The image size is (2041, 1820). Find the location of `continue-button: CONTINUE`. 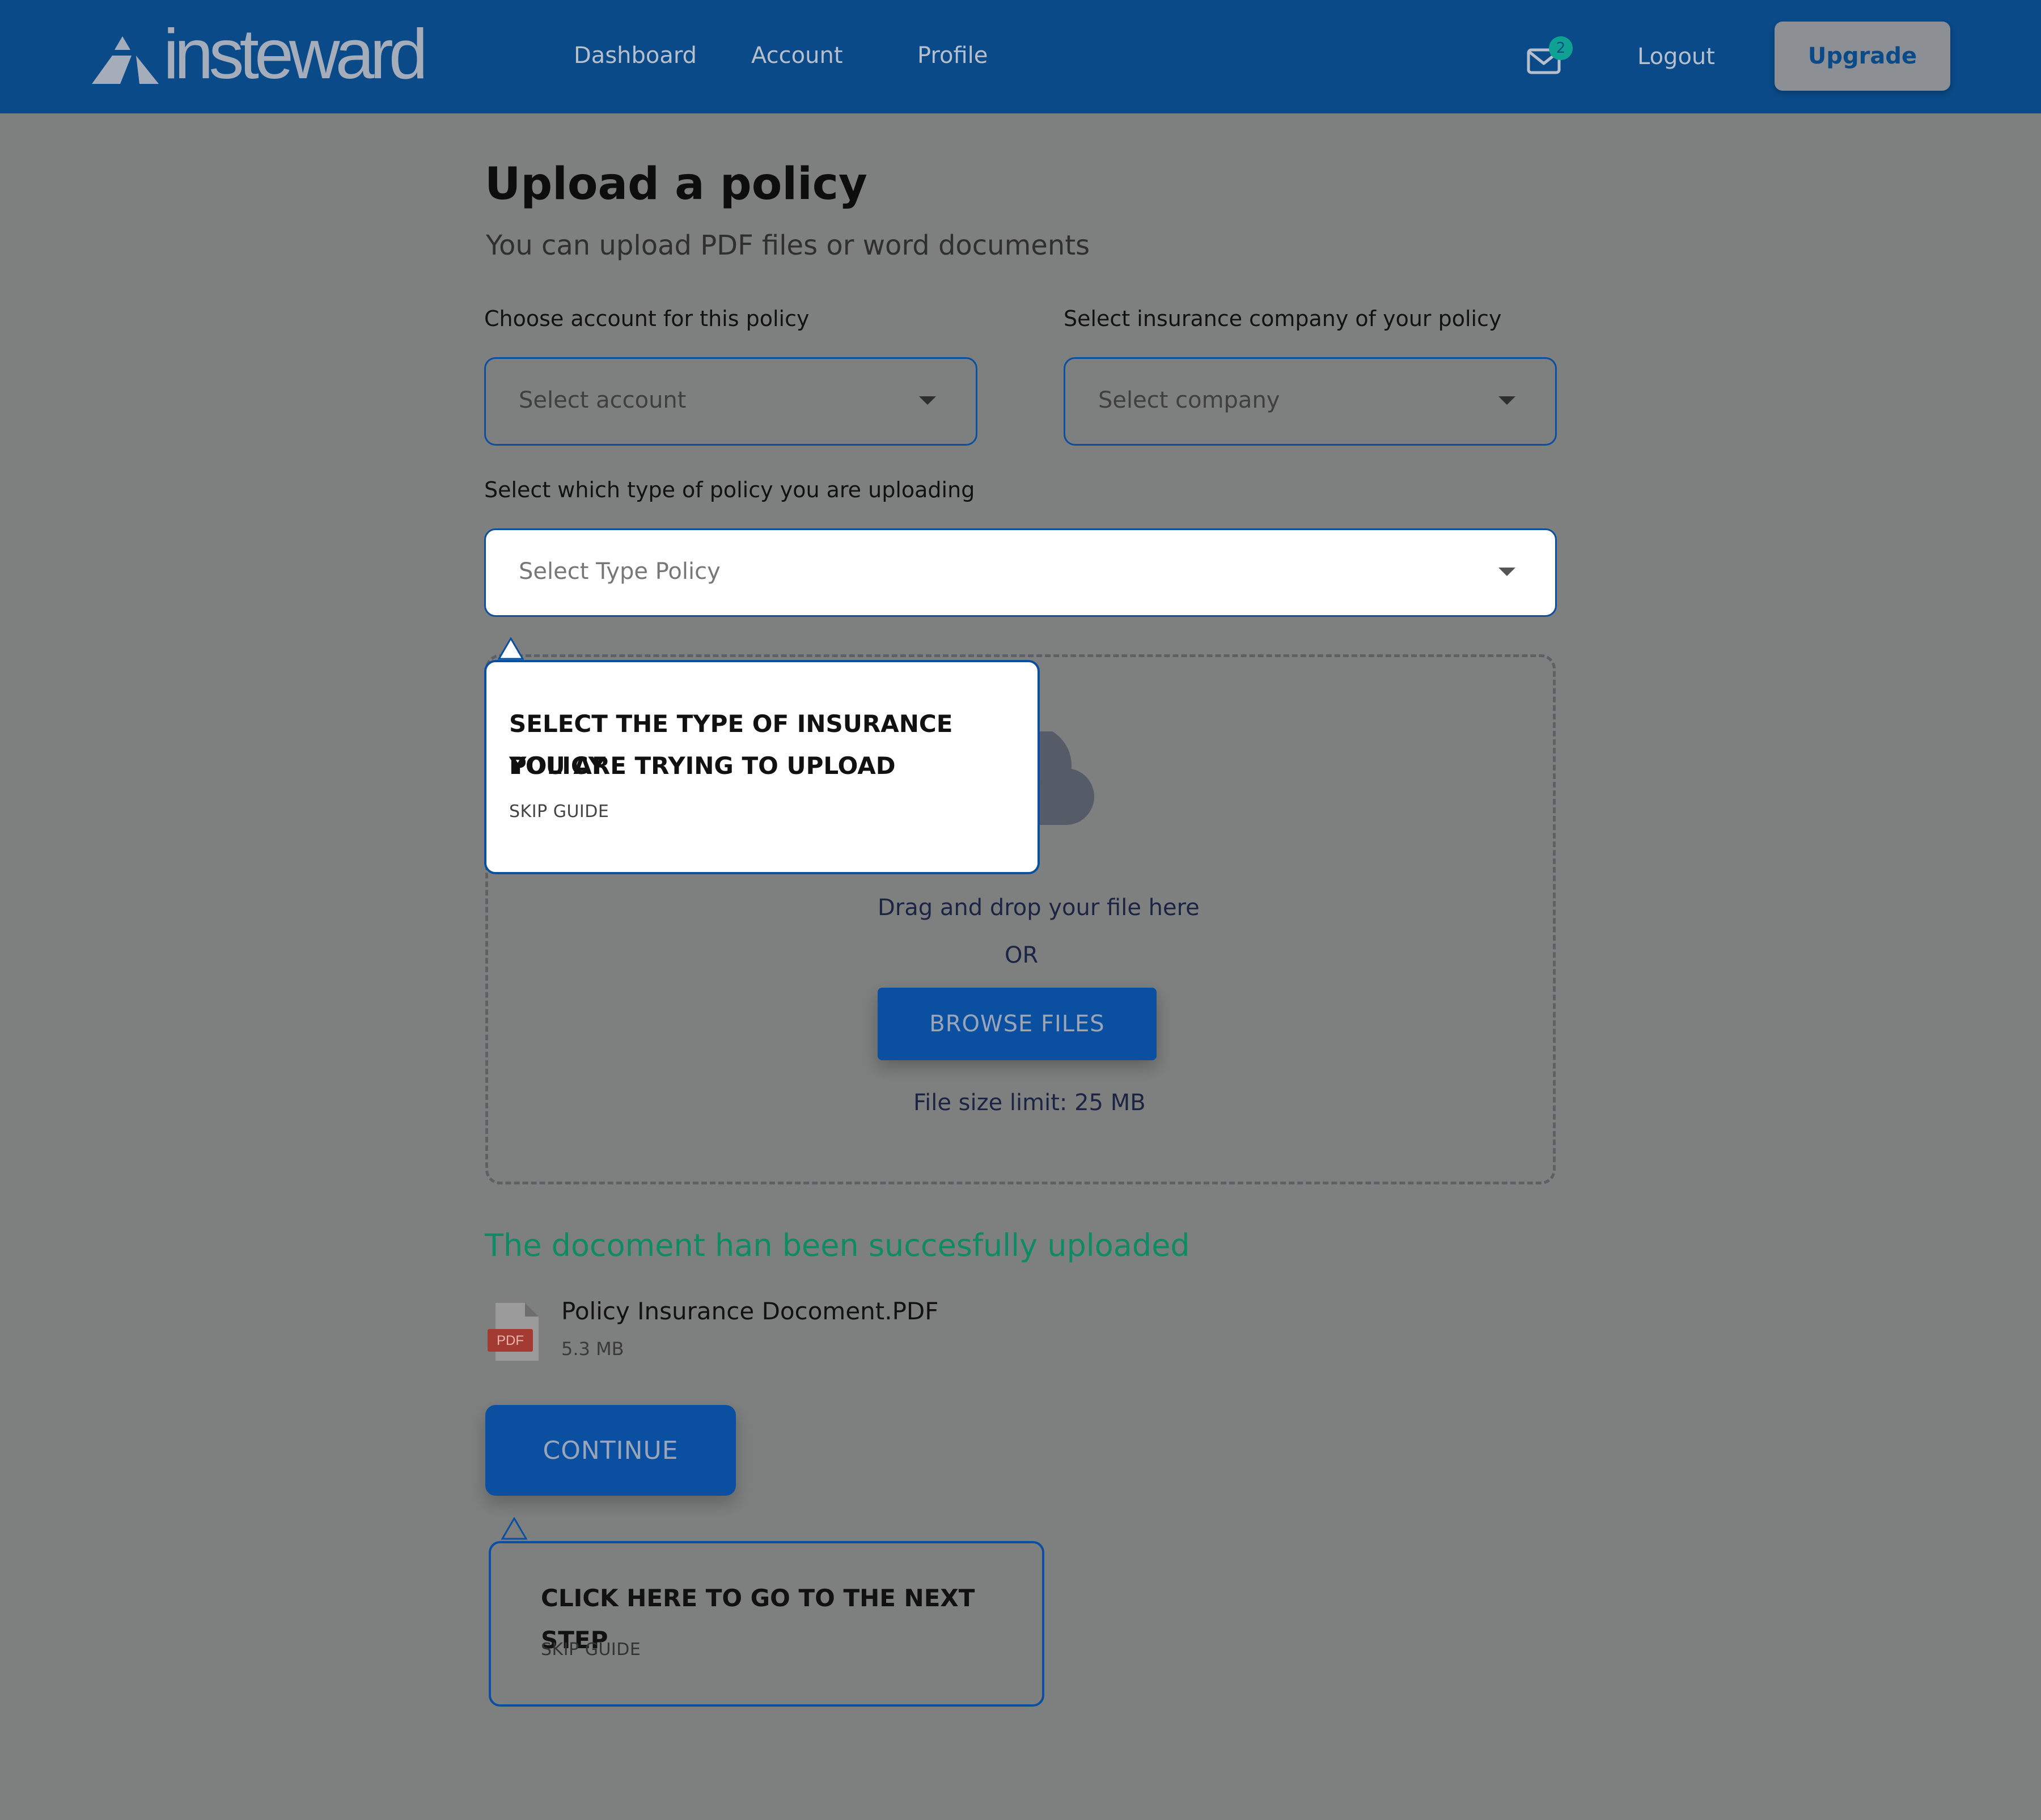

continue-button: CONTINUE is located at coordinates (610, 1450).